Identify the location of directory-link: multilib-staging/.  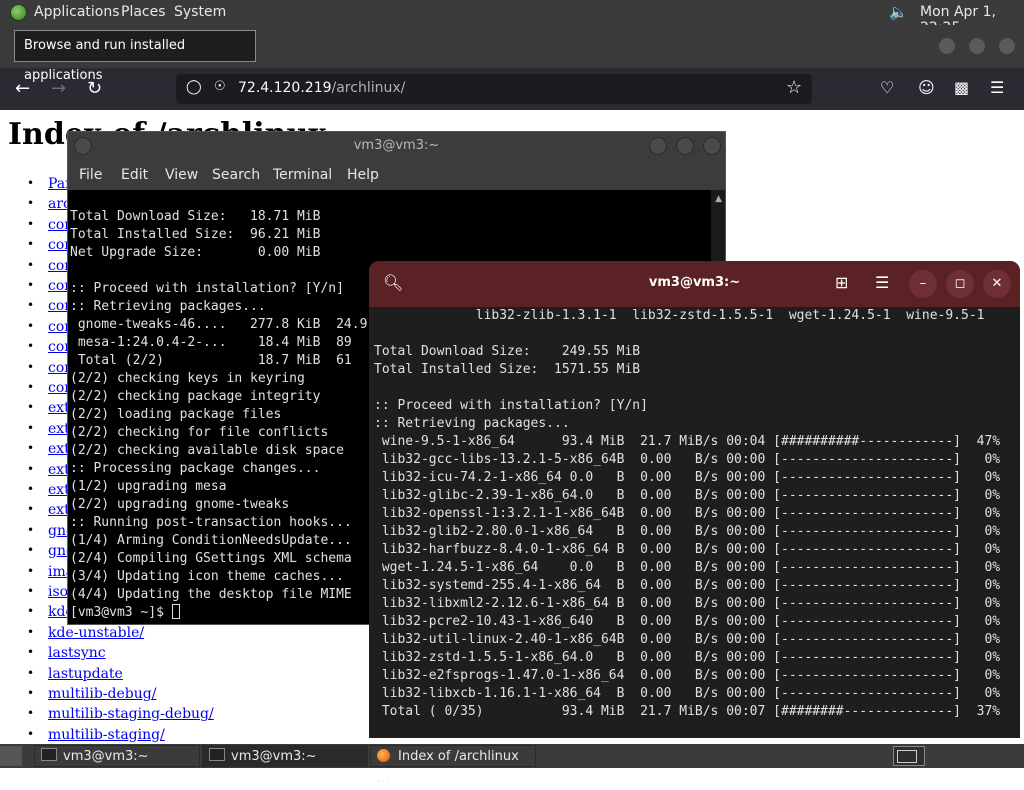
(106, 735).